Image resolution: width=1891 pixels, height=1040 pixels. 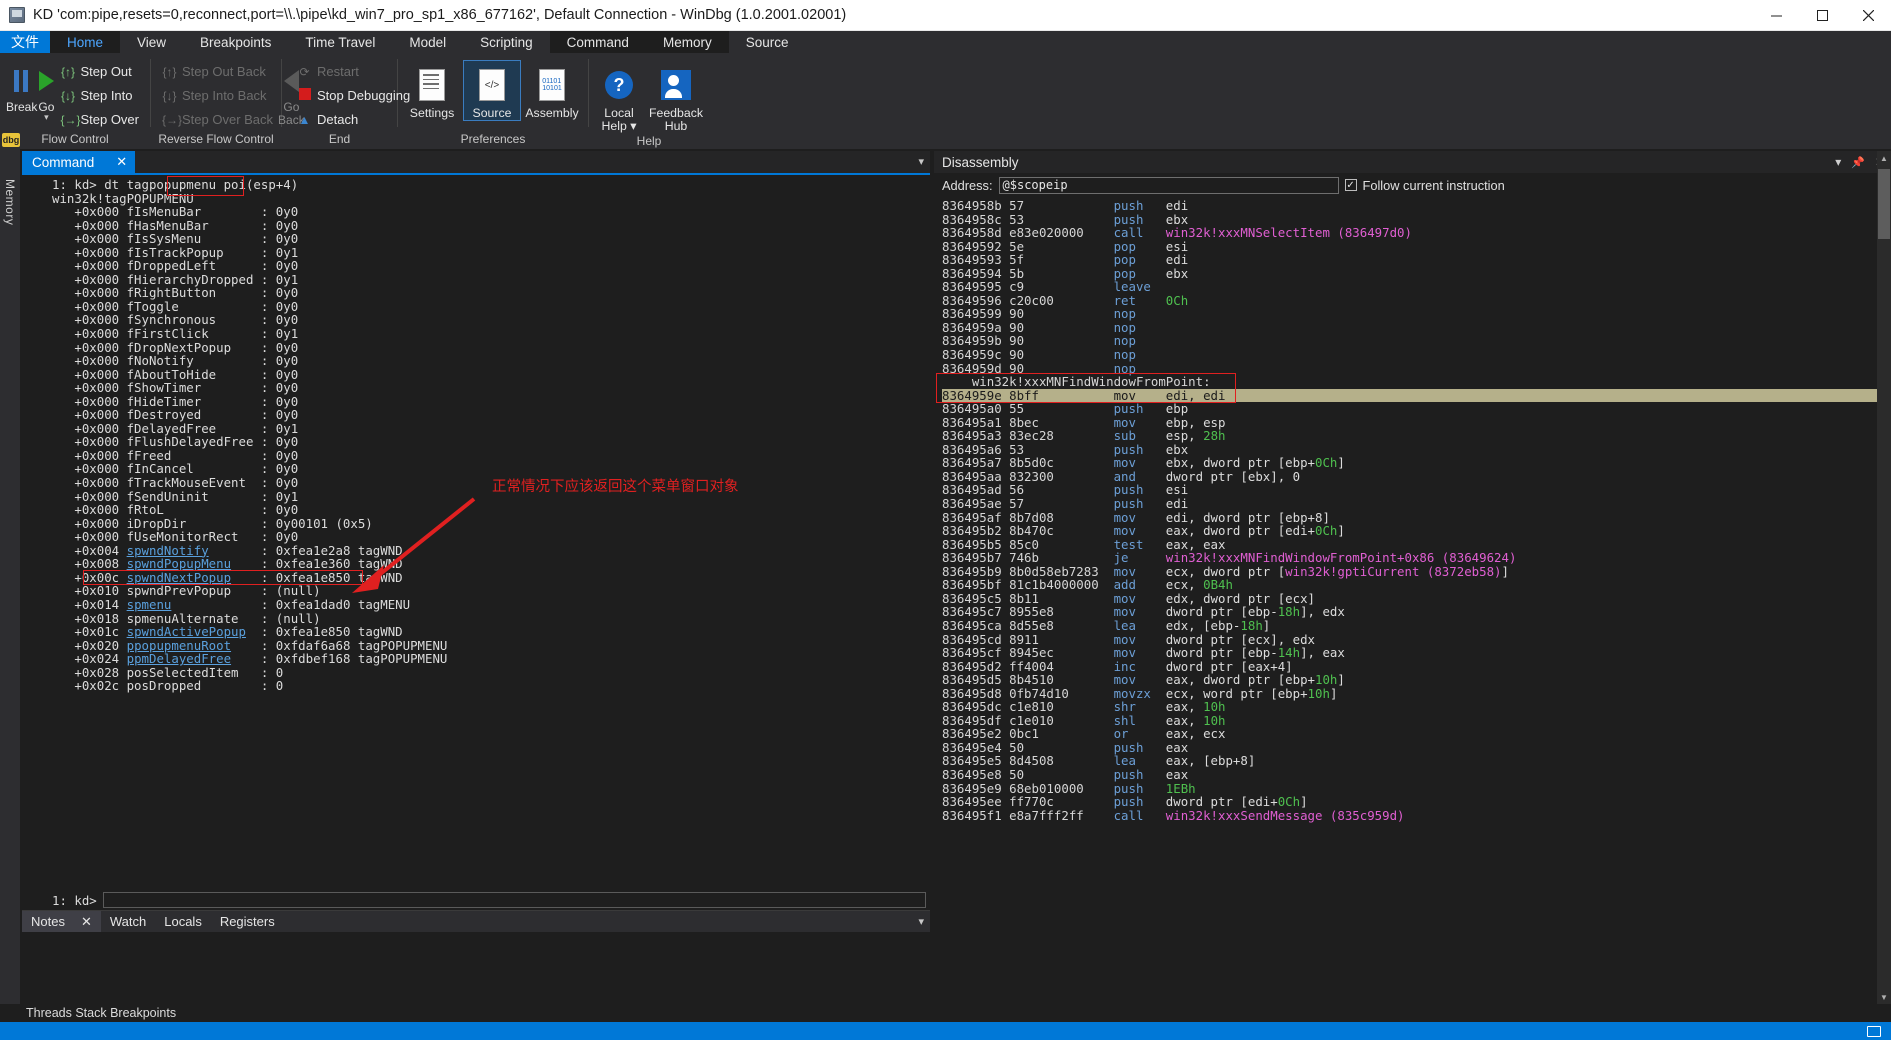 I want to click on scroll-up-icon: ▲, so click(x=1884, y=158).